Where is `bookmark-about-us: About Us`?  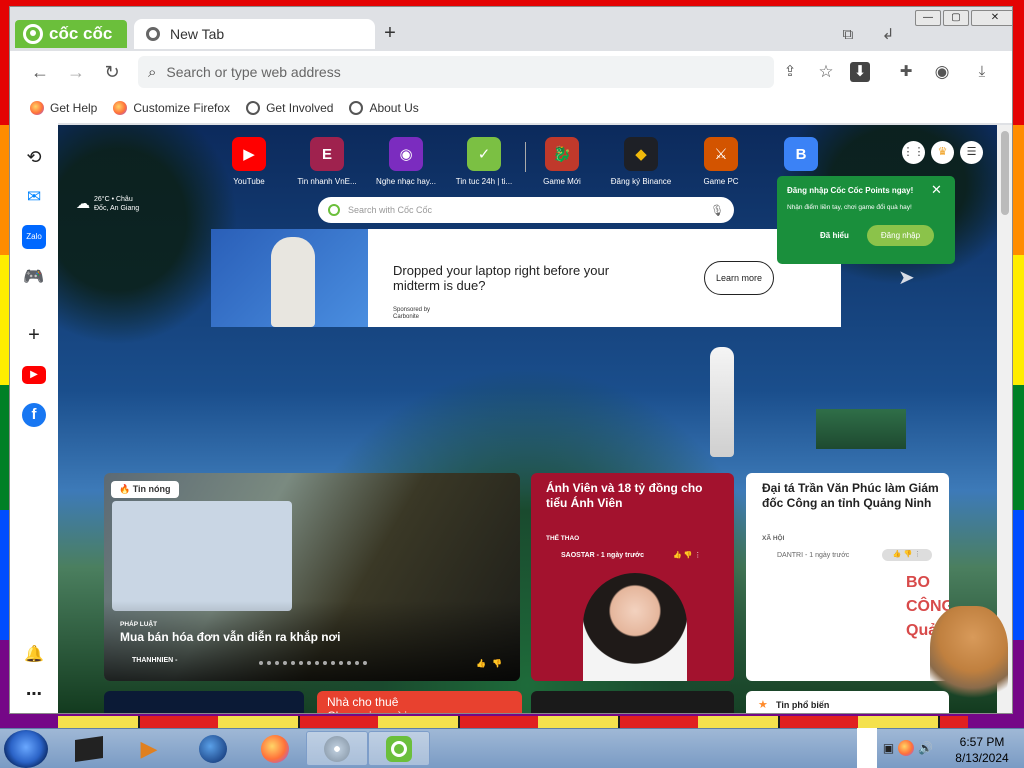
bookmark-about-us: About Us is located at coordinates (384, 108).